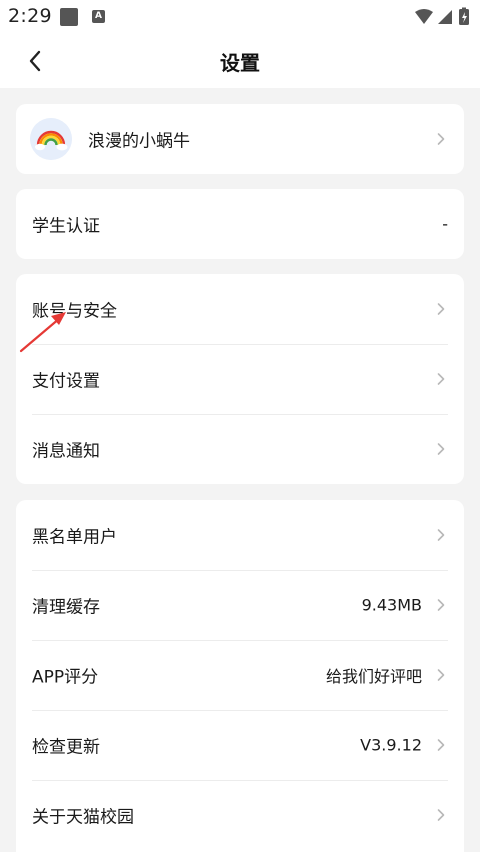 This screenshot has width=480, height=852. I want to click on status-time: 2:29, so click(30, 16).